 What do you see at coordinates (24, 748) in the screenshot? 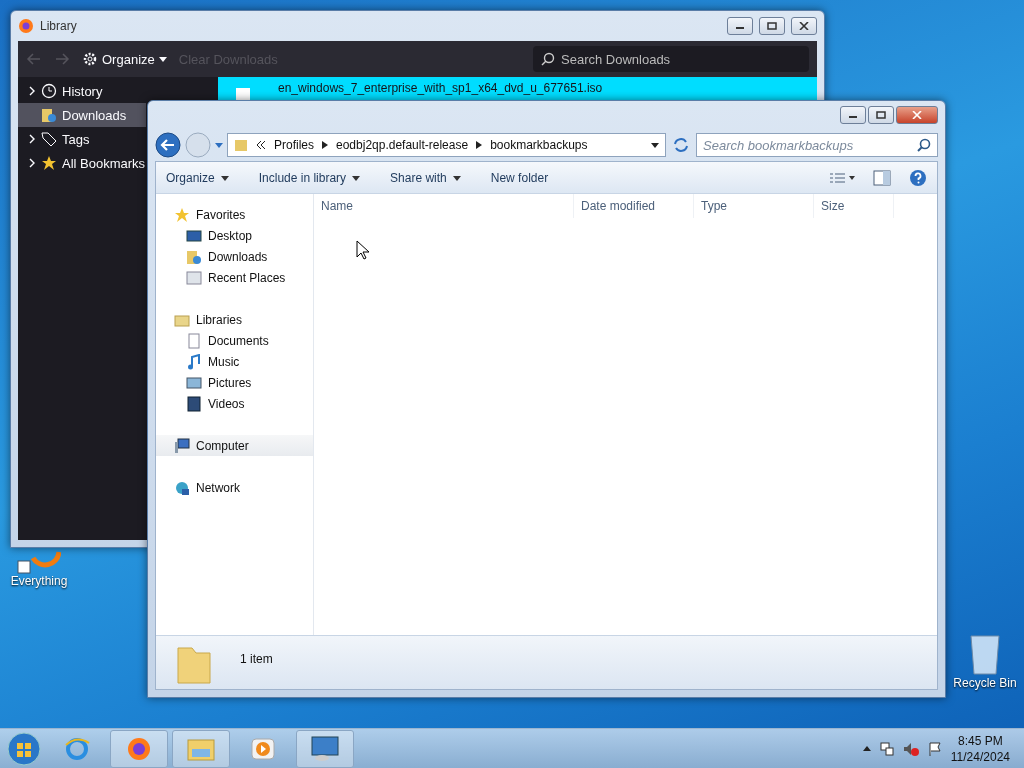
I see `start-orb-icon` at bounding box center [24, 748].